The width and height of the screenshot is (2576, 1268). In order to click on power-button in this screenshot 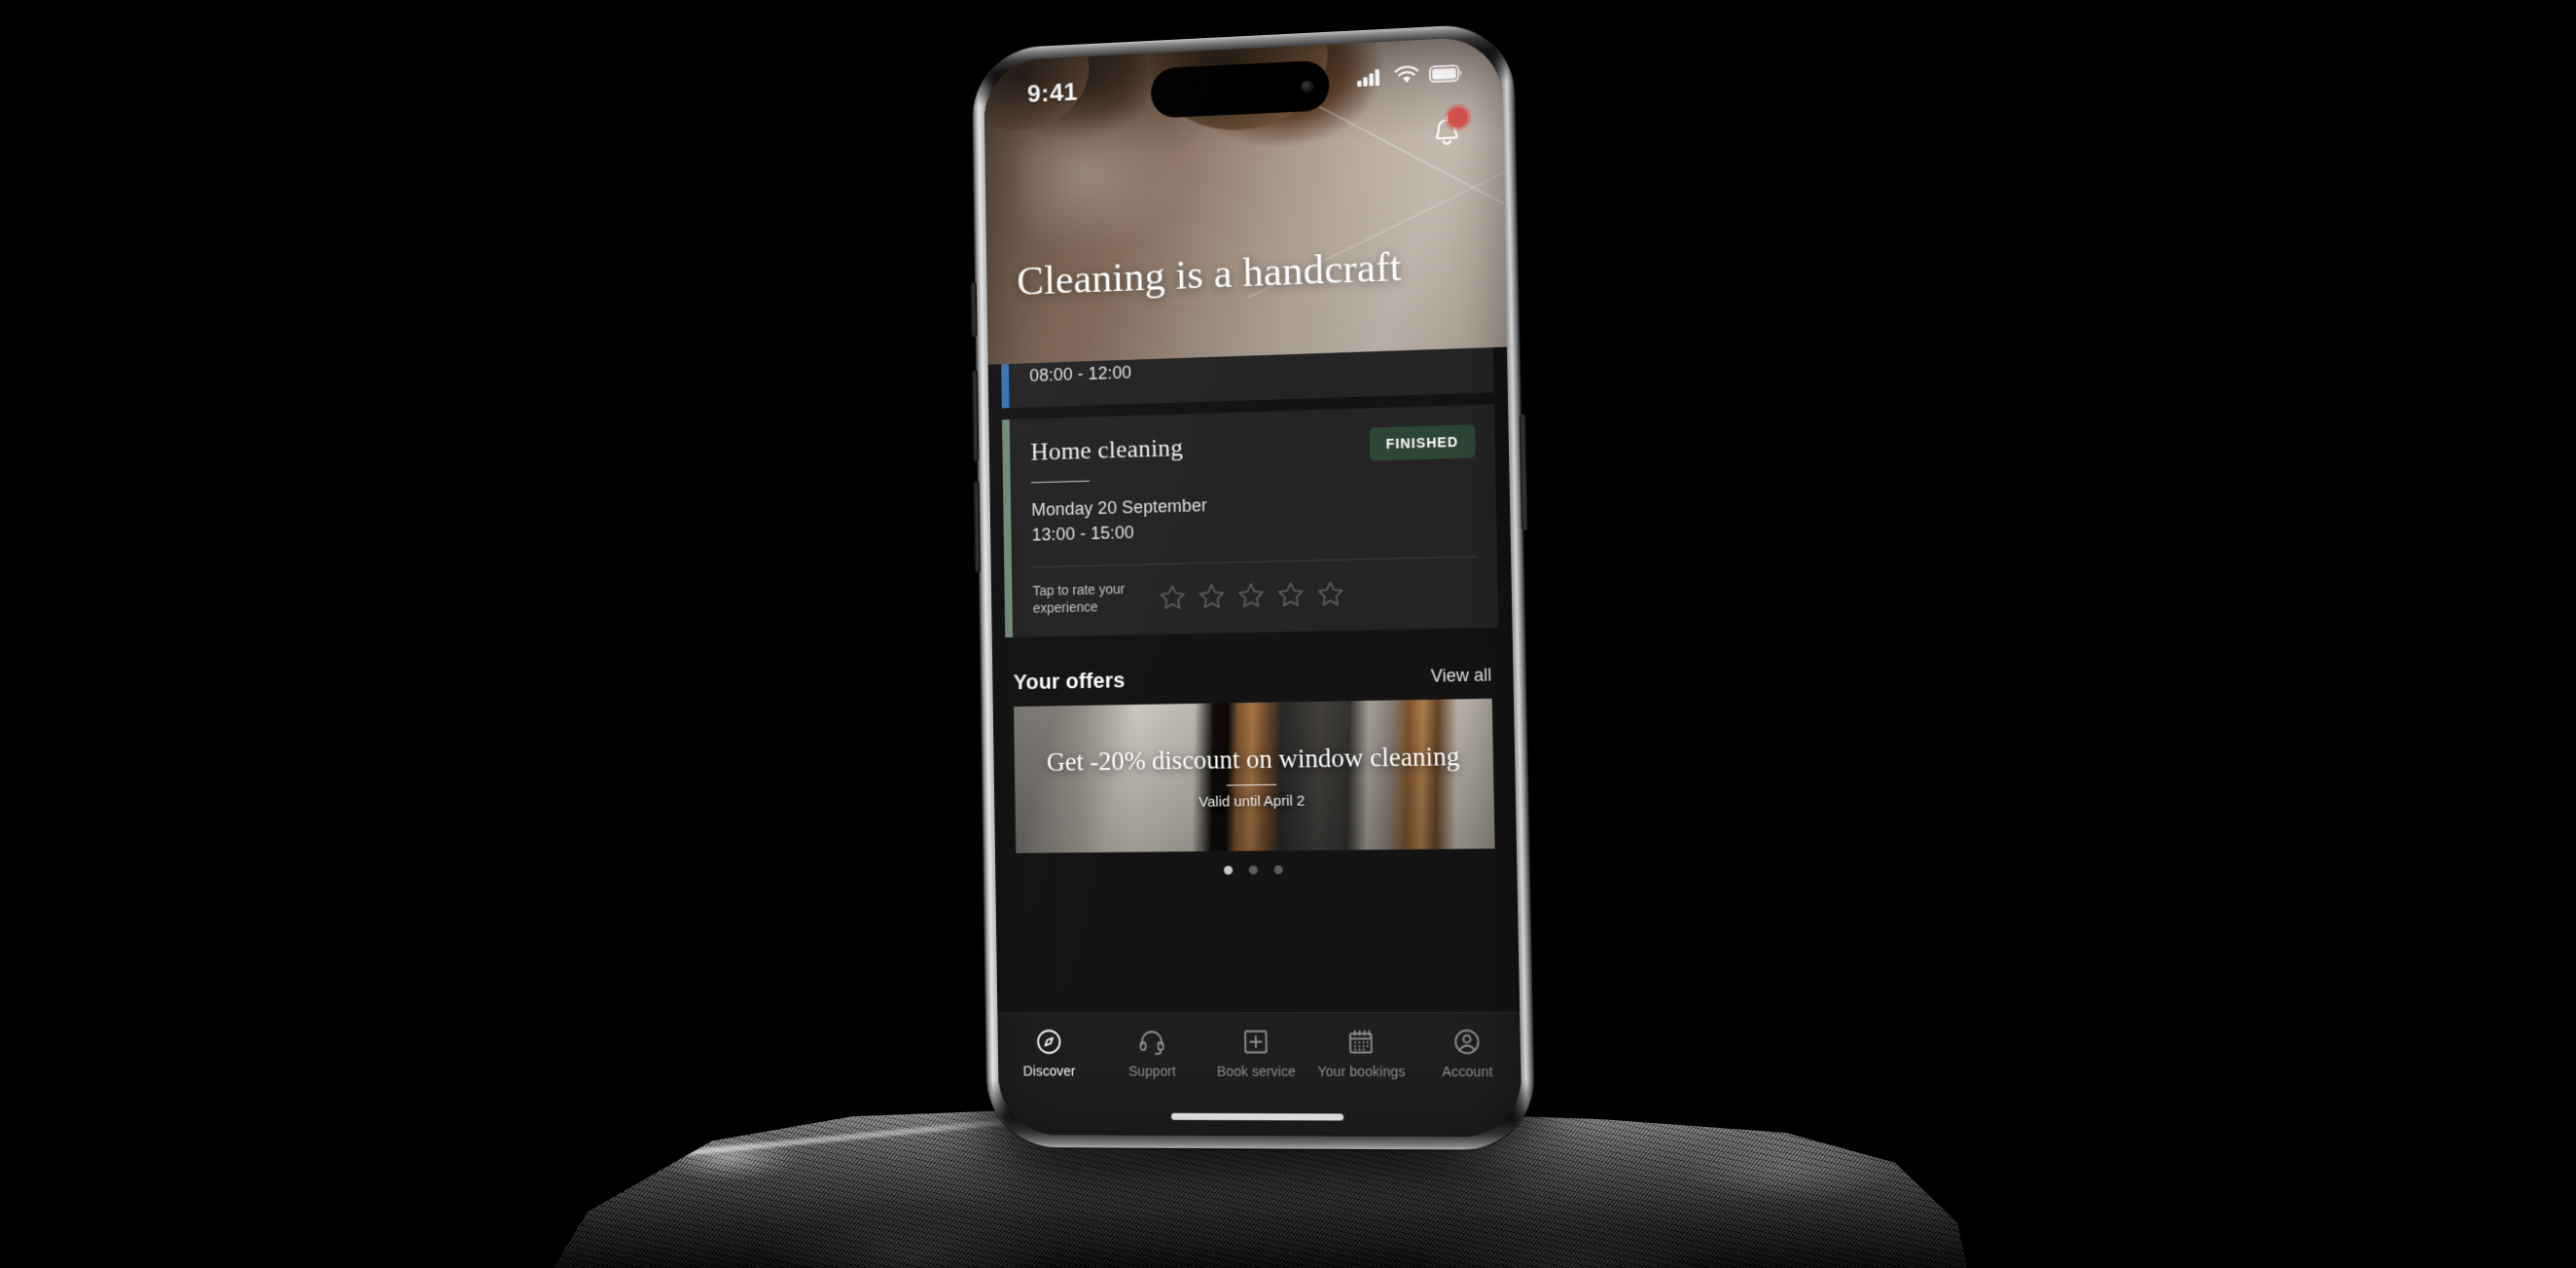, I will do `click(1524, 472)`.